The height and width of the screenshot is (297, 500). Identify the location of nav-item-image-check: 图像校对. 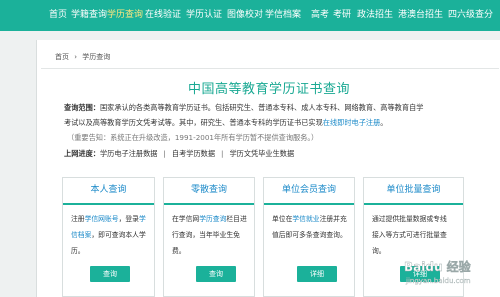
(245, 15).